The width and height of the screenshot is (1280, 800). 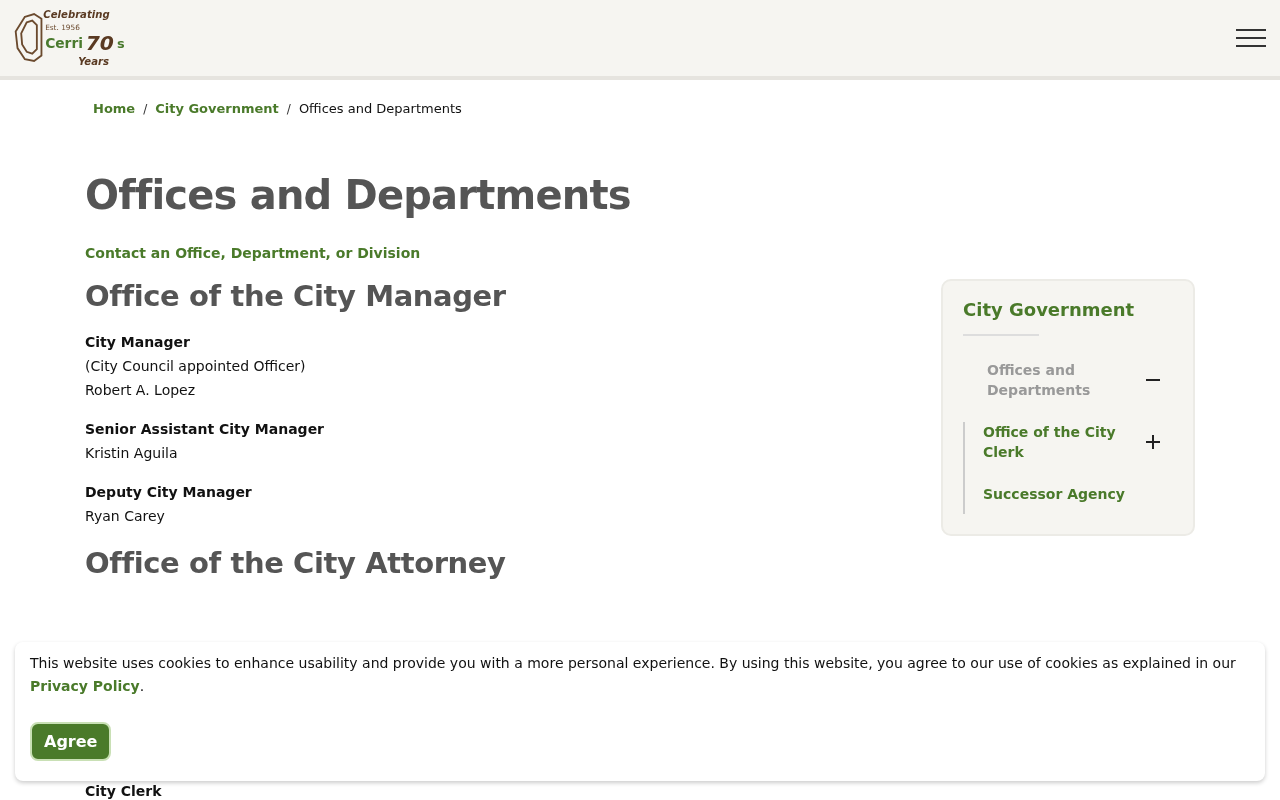 What do you see at coordinates (114, 108) in the screenshot?
I see `breadcrumb-link: Home` at bounding box center [114, 108].